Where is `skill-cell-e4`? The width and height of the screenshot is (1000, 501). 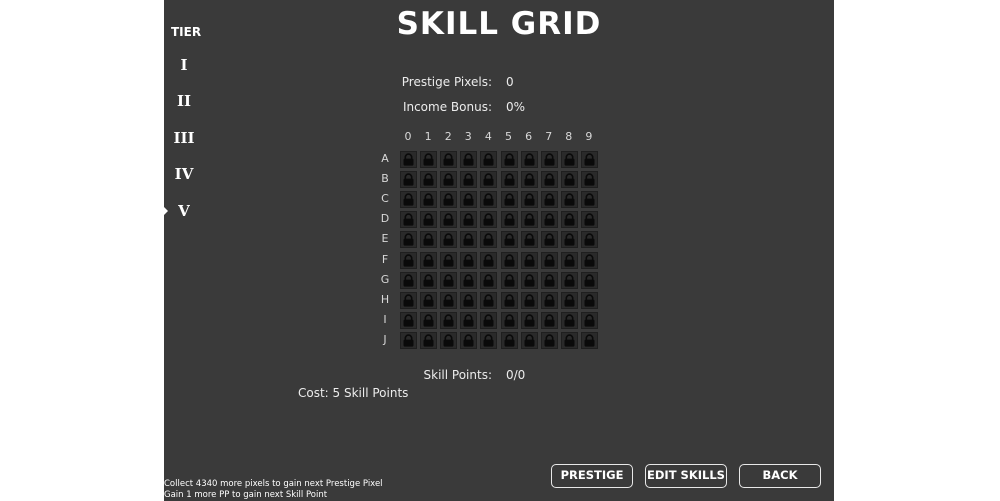
skill-cell-e4 is located at coordinates (489, 240).